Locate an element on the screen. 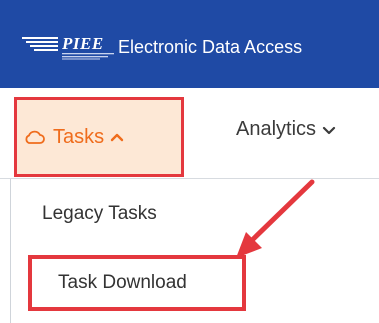 The image size is (379, 323). app-title: Electronic Data Access is located at coordinates (210, 47).